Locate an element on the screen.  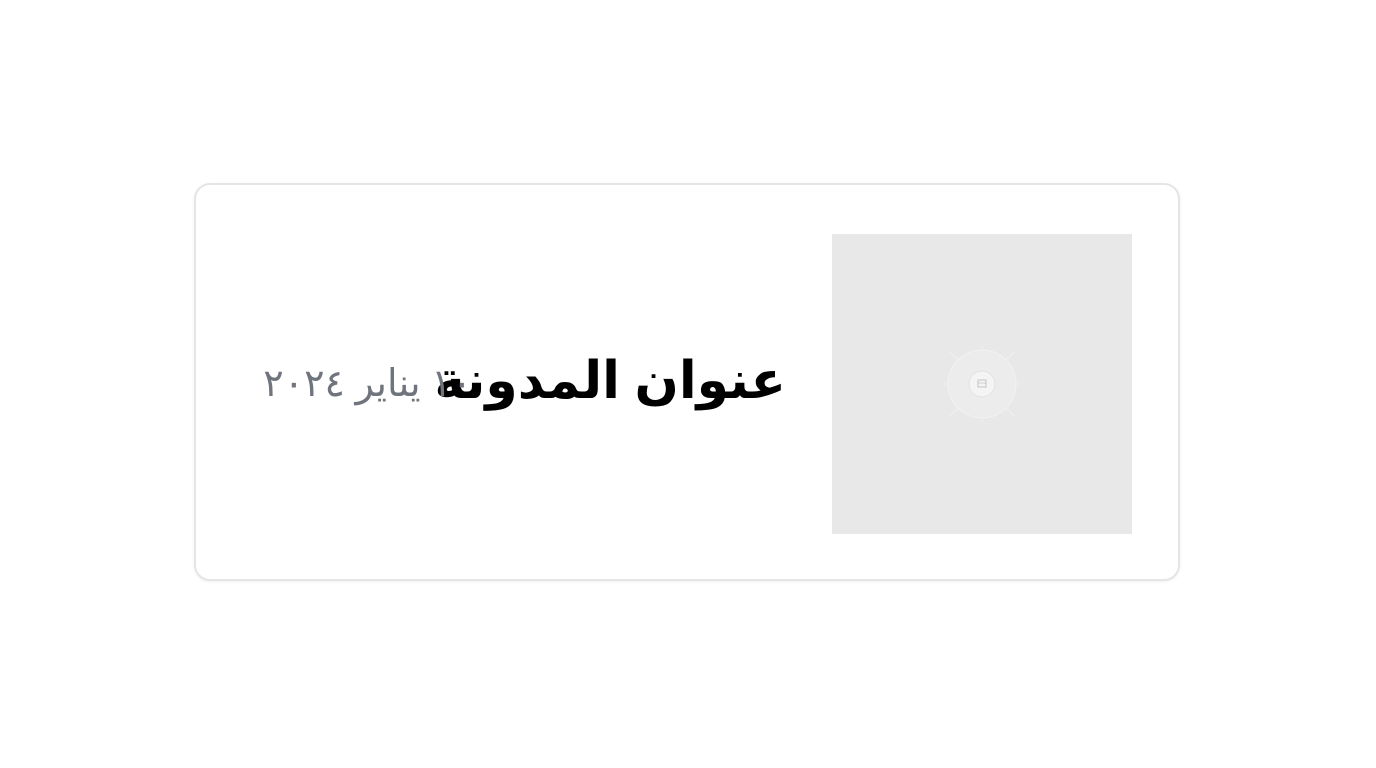
post-thumbnail is located at coordinates (982, 384).